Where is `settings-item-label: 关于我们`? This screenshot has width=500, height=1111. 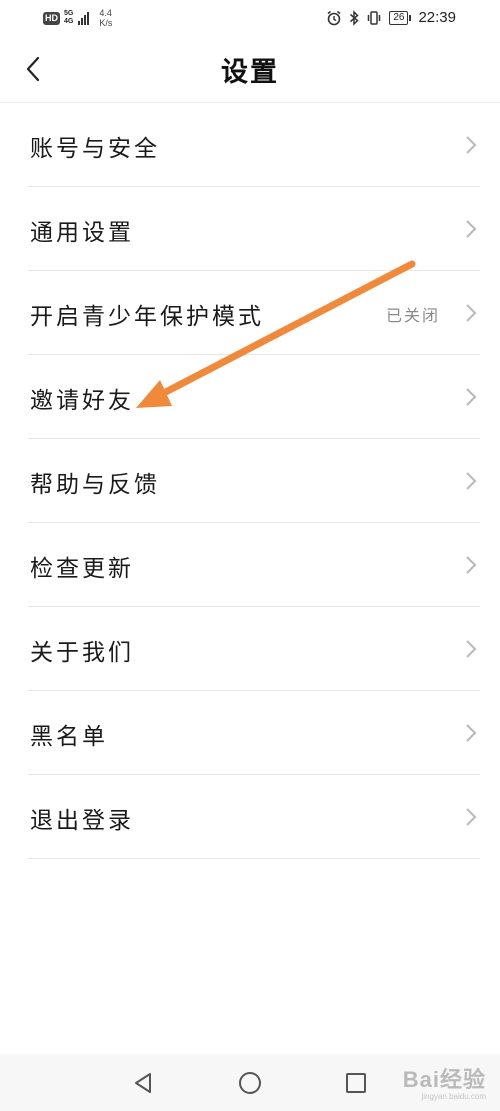 settings-item-label: 关于我们 is located at coordinates (82, 653).